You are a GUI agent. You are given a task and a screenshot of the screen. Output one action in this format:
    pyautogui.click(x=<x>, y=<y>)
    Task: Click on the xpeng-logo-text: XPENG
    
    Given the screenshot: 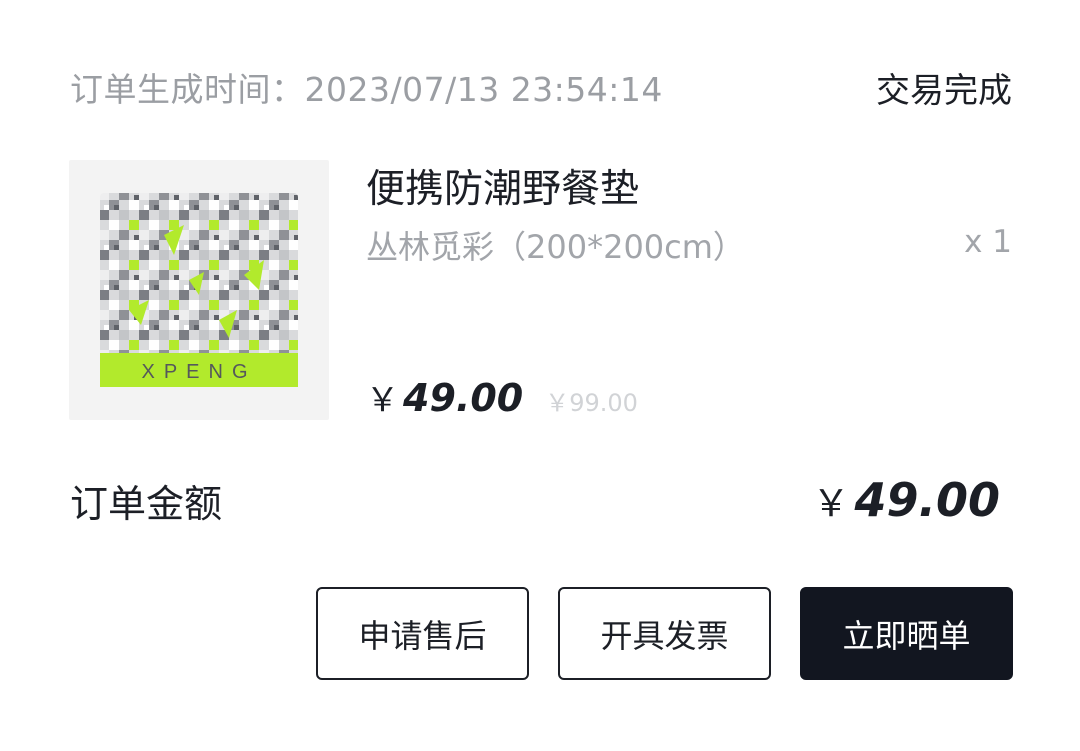 What is the action you would take?
    pyautogui.click(x=198, y=372)
    